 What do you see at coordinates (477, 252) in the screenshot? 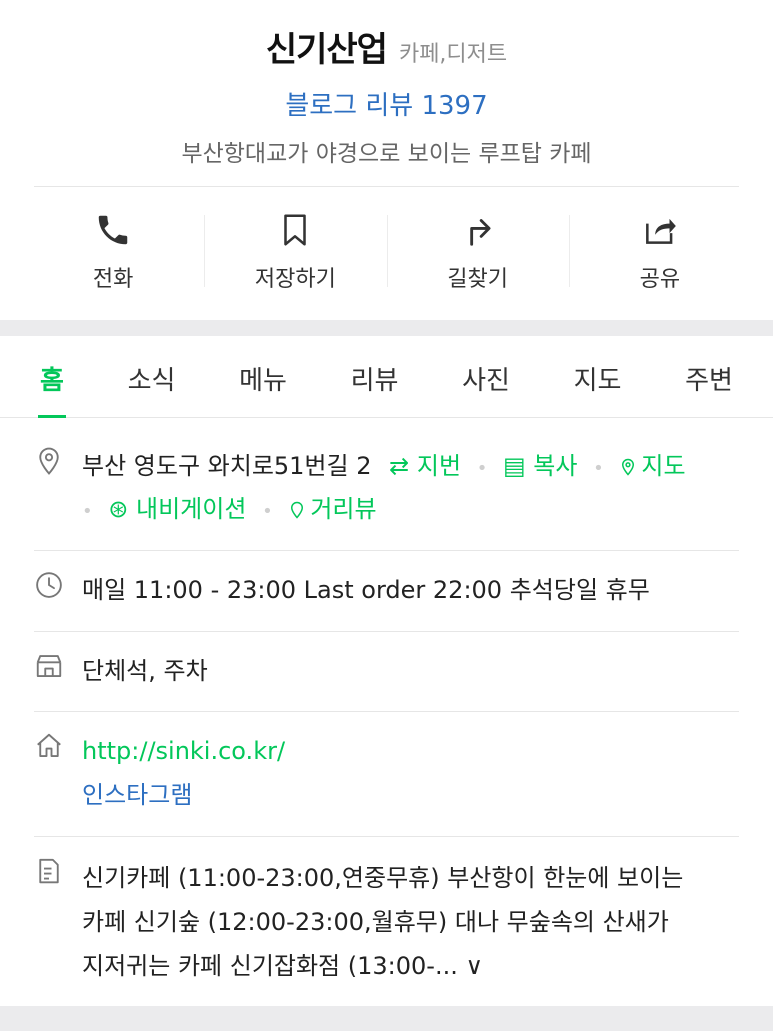
I see `directions-button: 길찾기` at bounding box center [477, 252].